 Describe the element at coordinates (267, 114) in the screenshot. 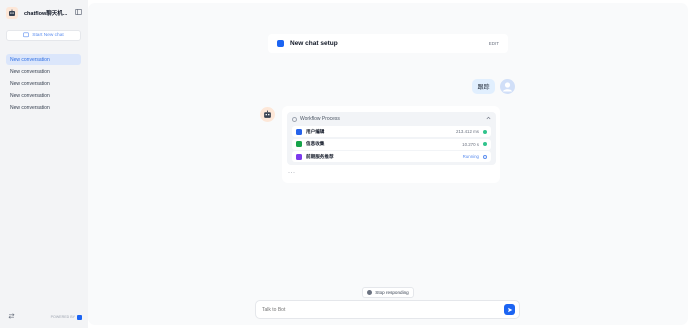

I see `bot-avatar` at that location.